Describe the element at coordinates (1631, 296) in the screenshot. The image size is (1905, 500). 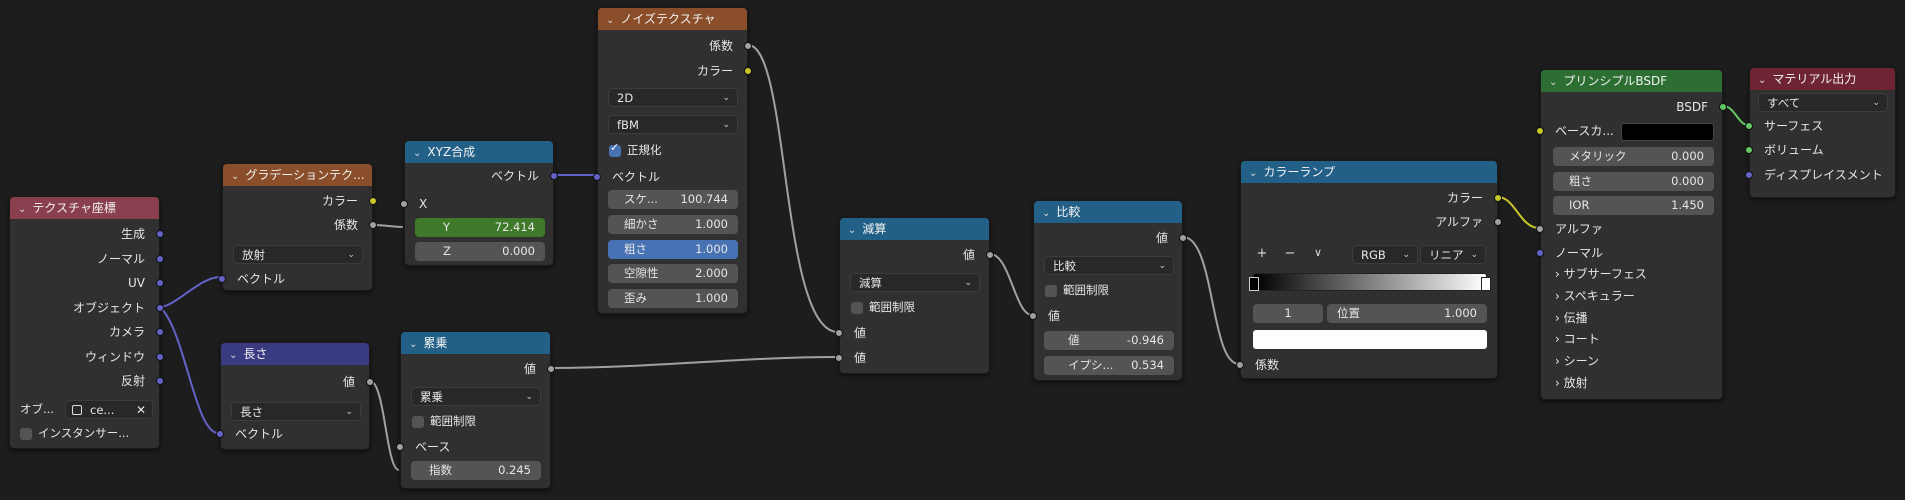
I see `panel-specular: › スペキュラー` at that location.